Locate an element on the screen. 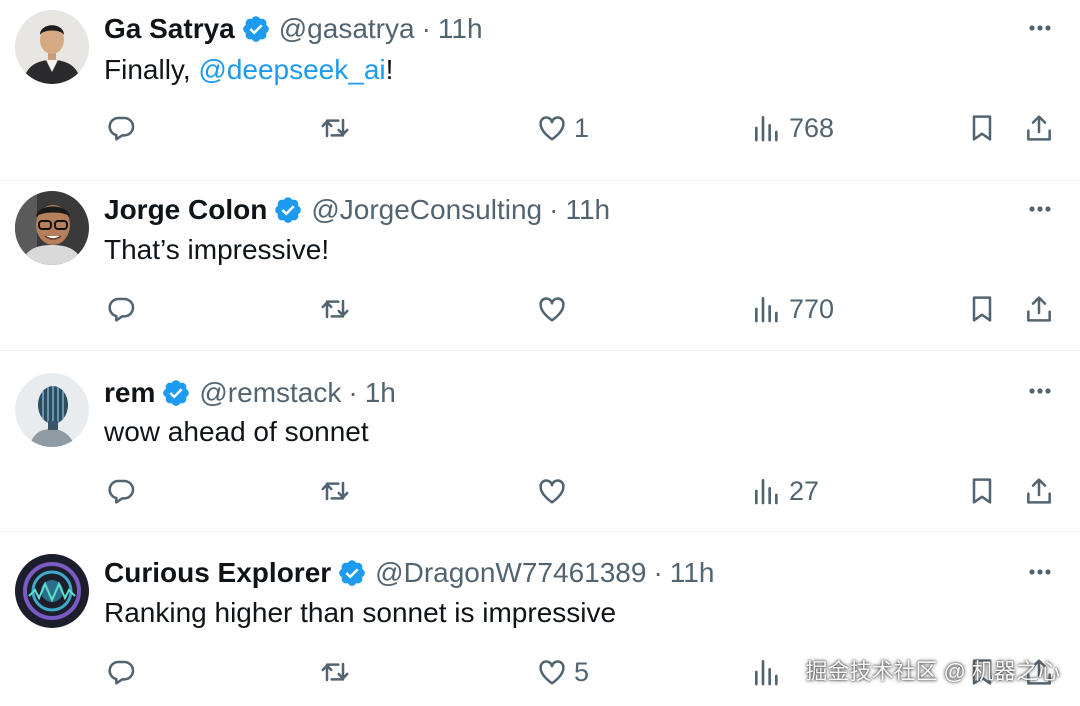 The image size is (1080, 706). tweet-text: Ranking higher than sonnet is impressive is located at coordinates (360, 613).